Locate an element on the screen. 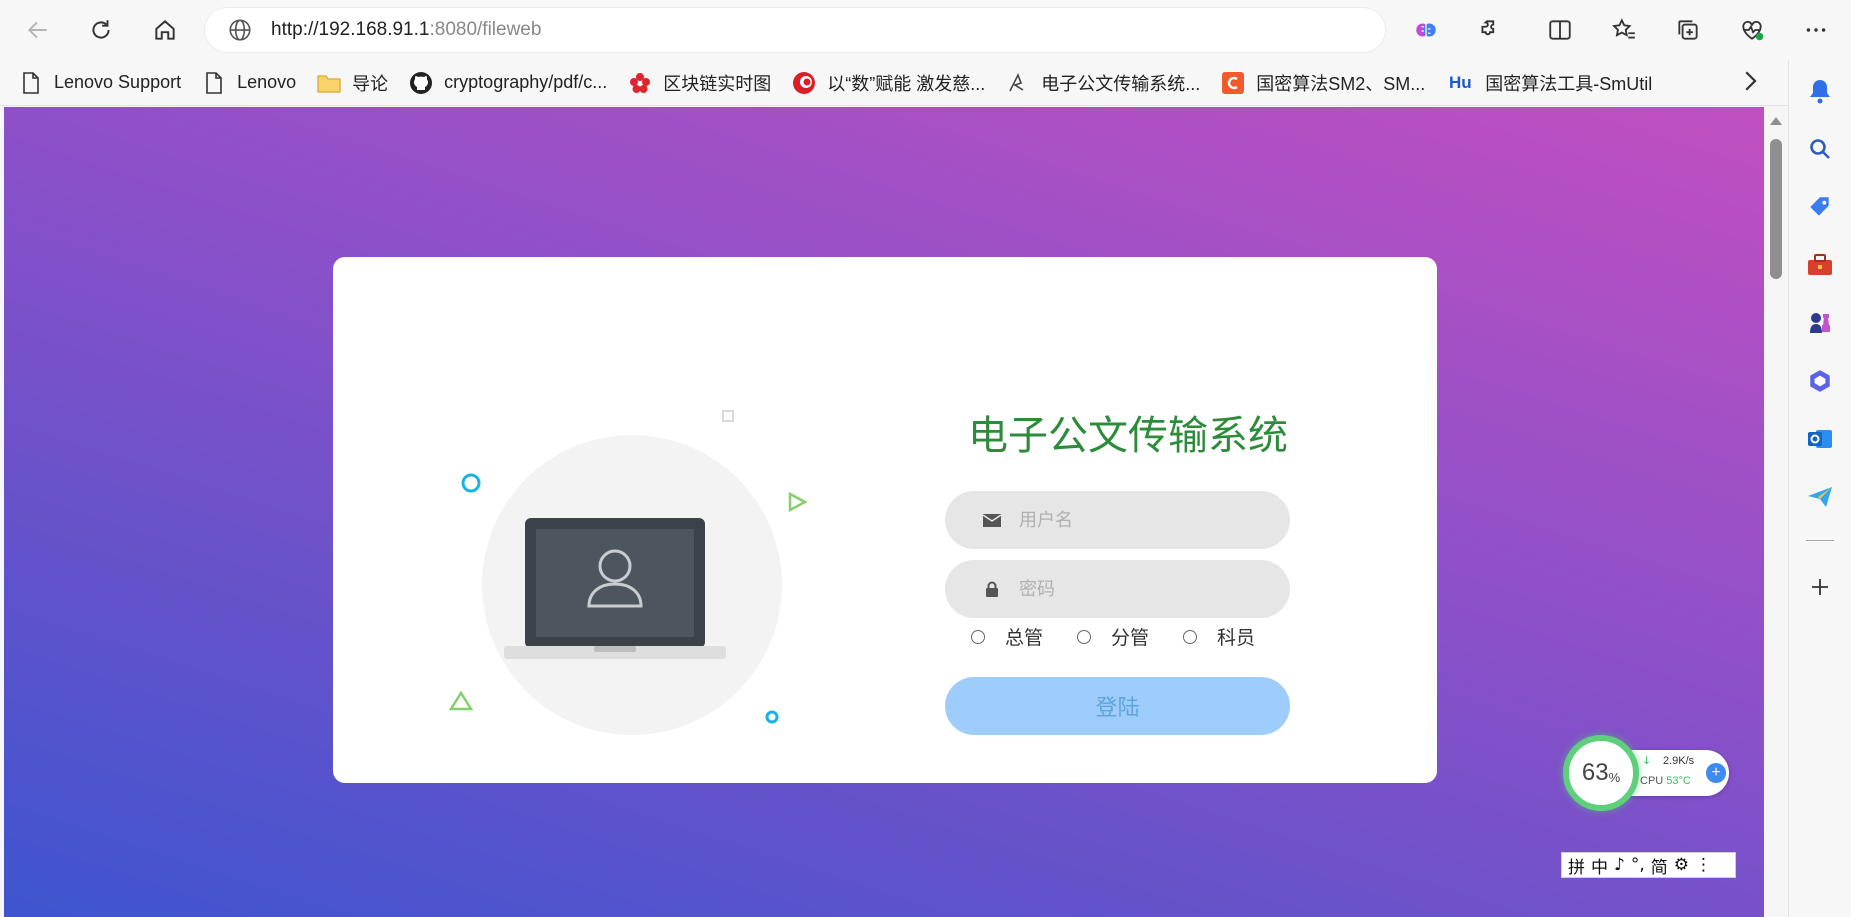 This screenshot has width=1851, height=917. bookmark-item: 区块链实时图 is located at coordinates (699, 83).